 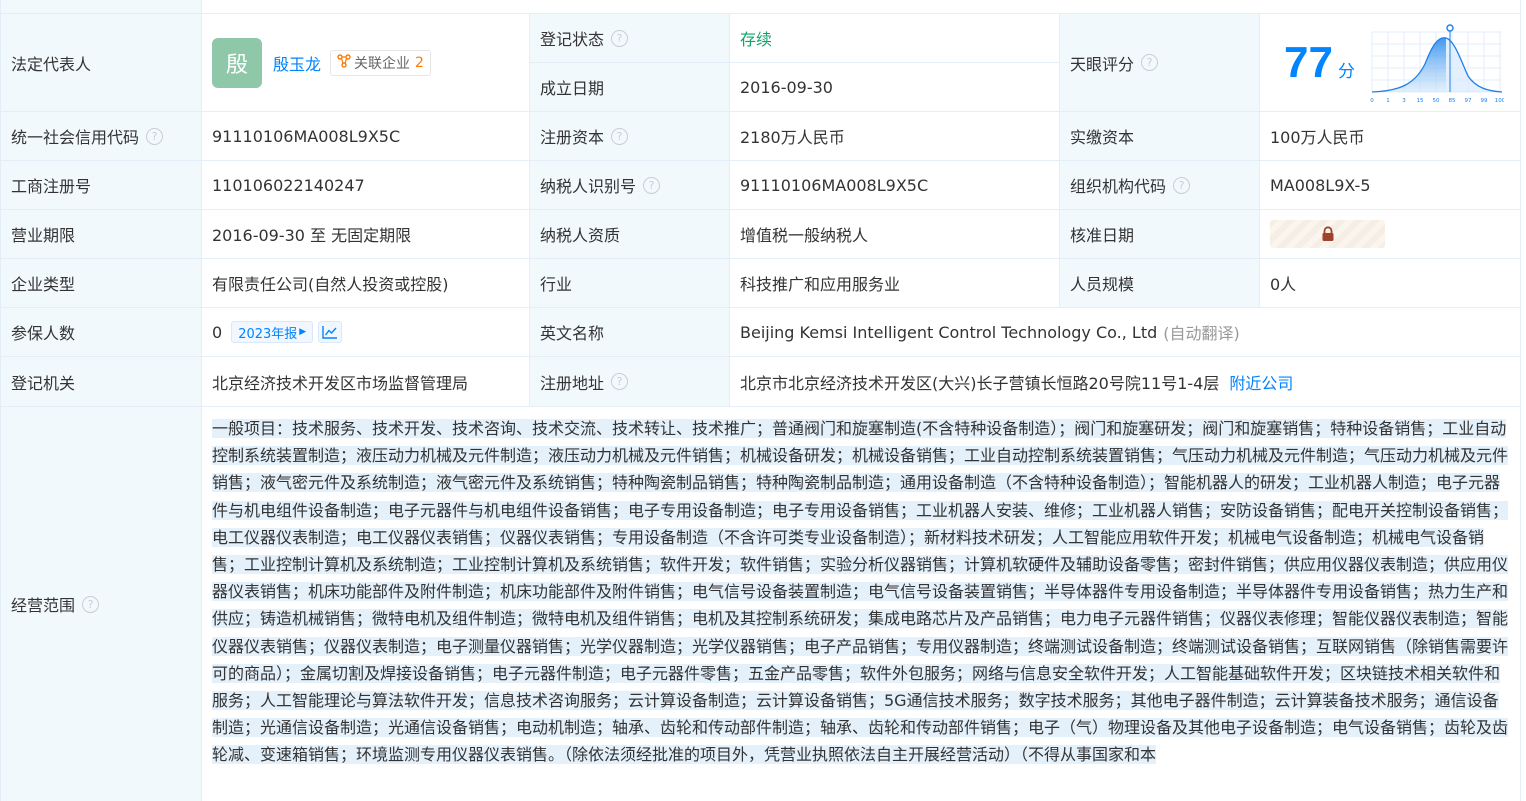 What do you see at coordinates (895, 38) in the screenshot?
I see `reg-status-value-cell: 存续` at bounding box center [895, 38].